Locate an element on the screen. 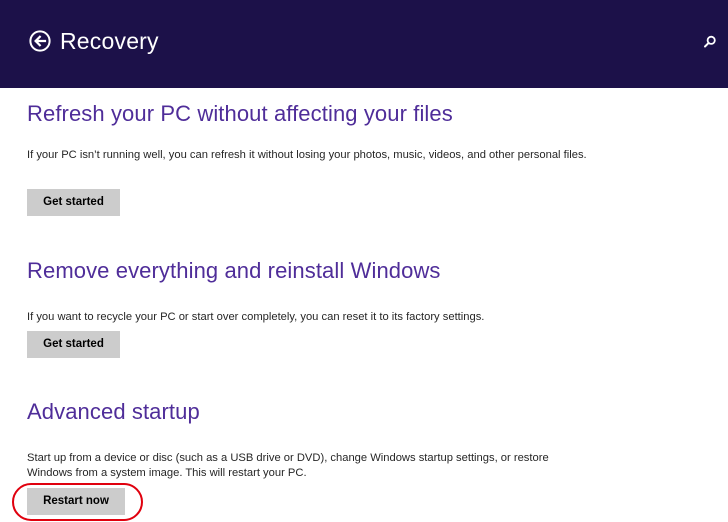  back-arrow-circle-icon is located at coordinates (40, 41).